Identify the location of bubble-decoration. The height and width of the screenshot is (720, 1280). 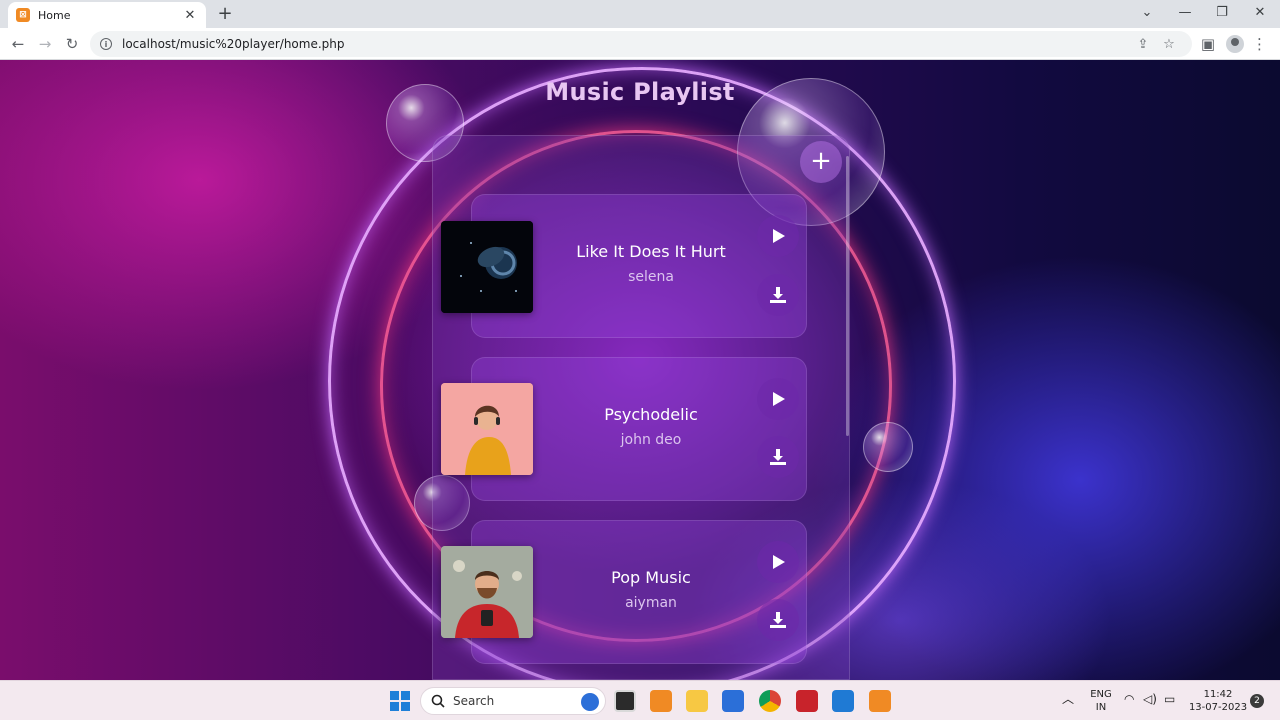
(888, 447).